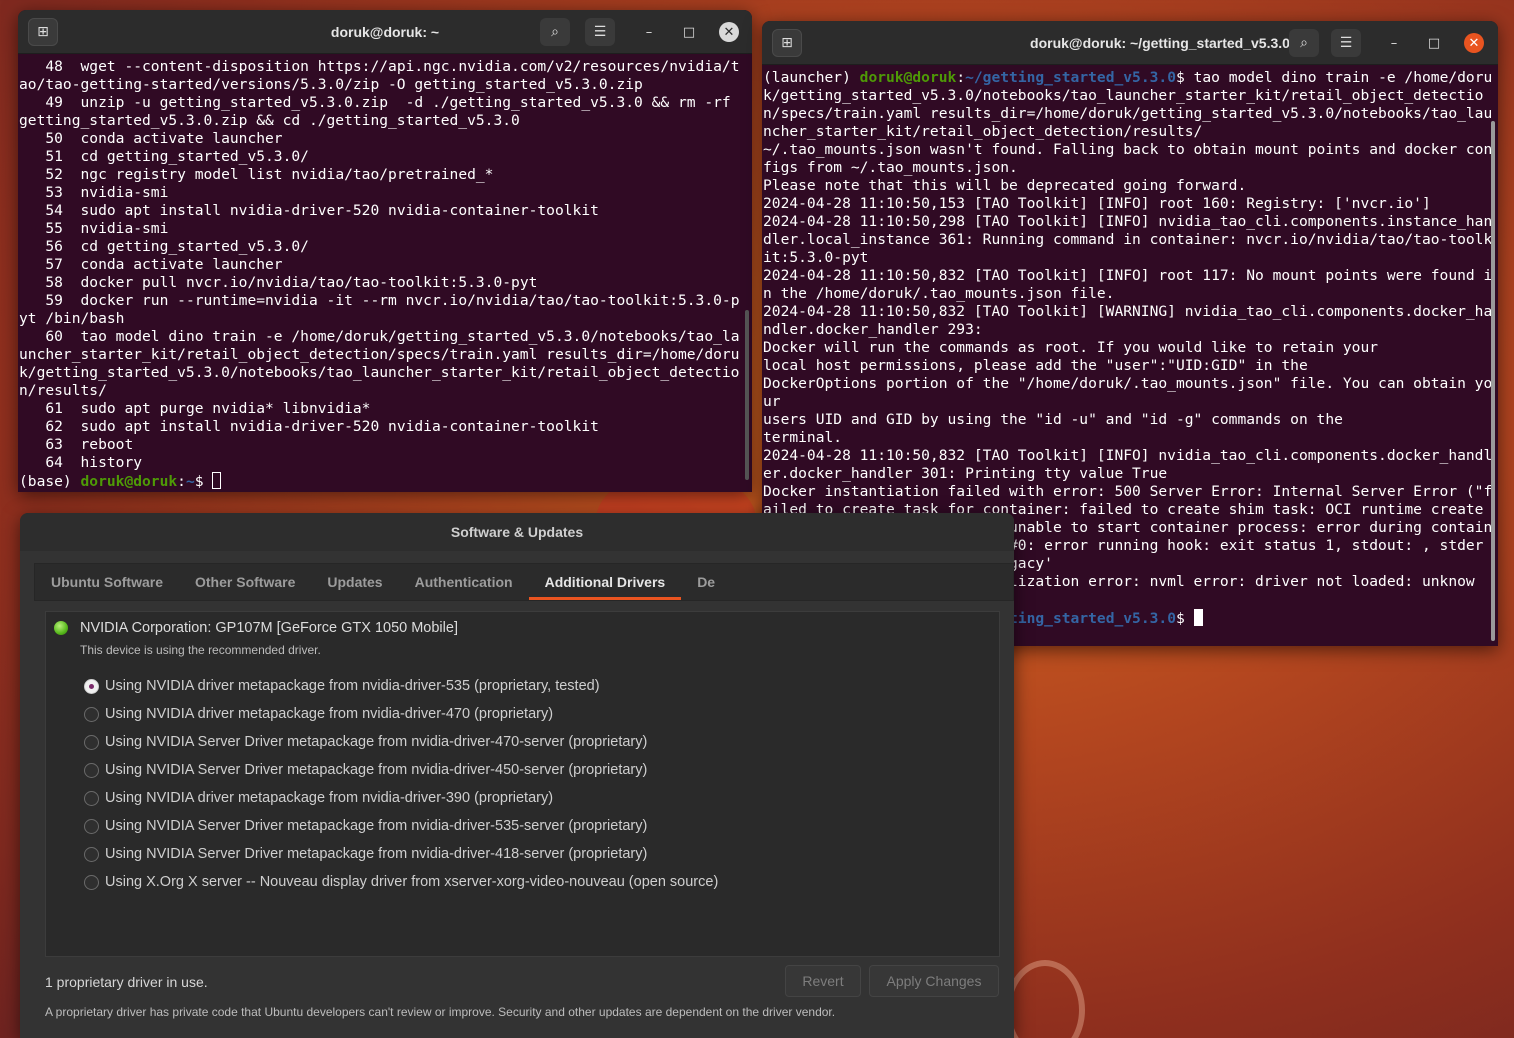  Describe the element at coordinates (50, 210) in the screenshot. I see `history-number: 54` at that location.